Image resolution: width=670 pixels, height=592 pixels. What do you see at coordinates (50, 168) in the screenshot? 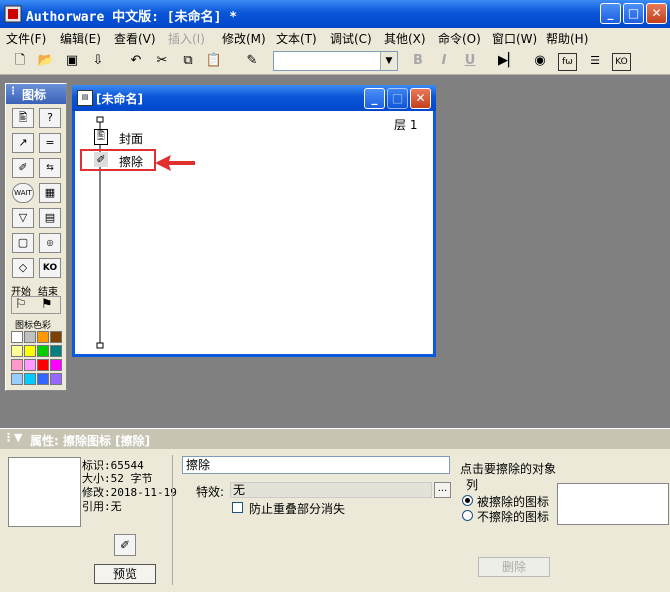
I see `navigate-icon: ⇆` at bounding box center [50, 168].